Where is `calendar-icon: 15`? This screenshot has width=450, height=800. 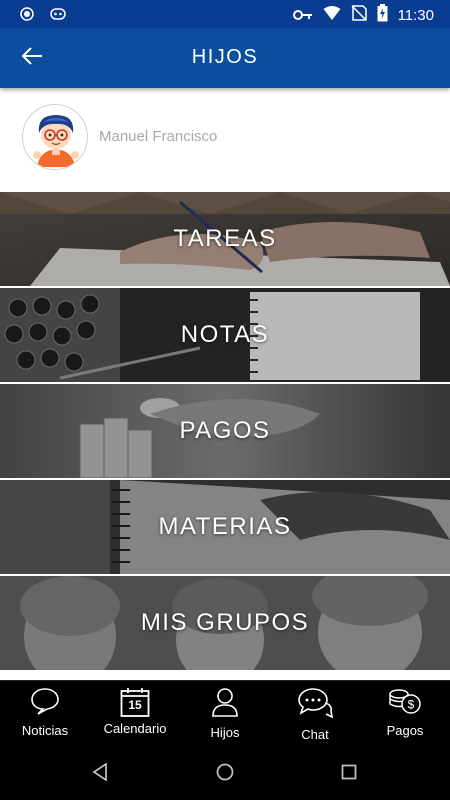 calendar-icon: 15 is located at coordinates (135, 702).